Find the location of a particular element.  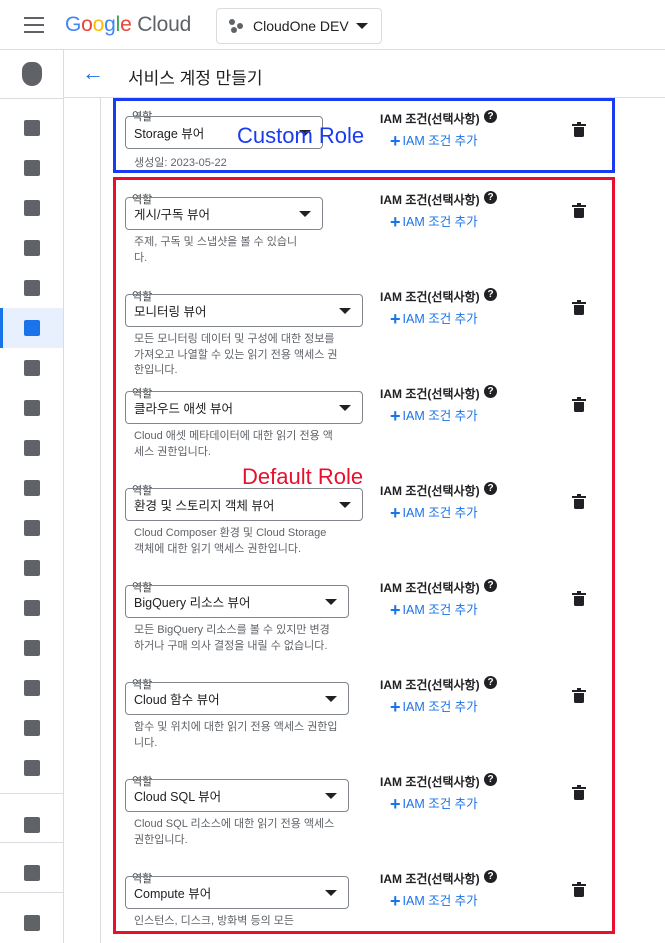

role-select: BigQuery 리소스 뷰어 is located at coordinates (237, 601).